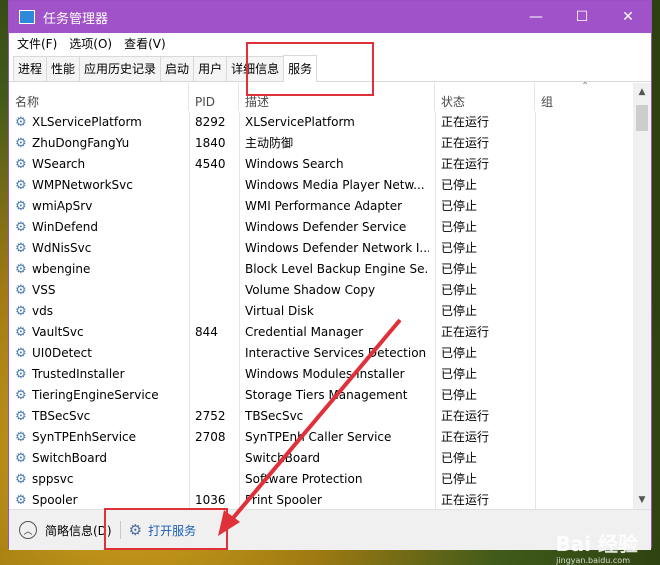 This screenshot has width=660, height=565. What do you see at coordinates (27, 17) in the screenshot?
I see `task-manager-icon` at bounding box center [27, 17].